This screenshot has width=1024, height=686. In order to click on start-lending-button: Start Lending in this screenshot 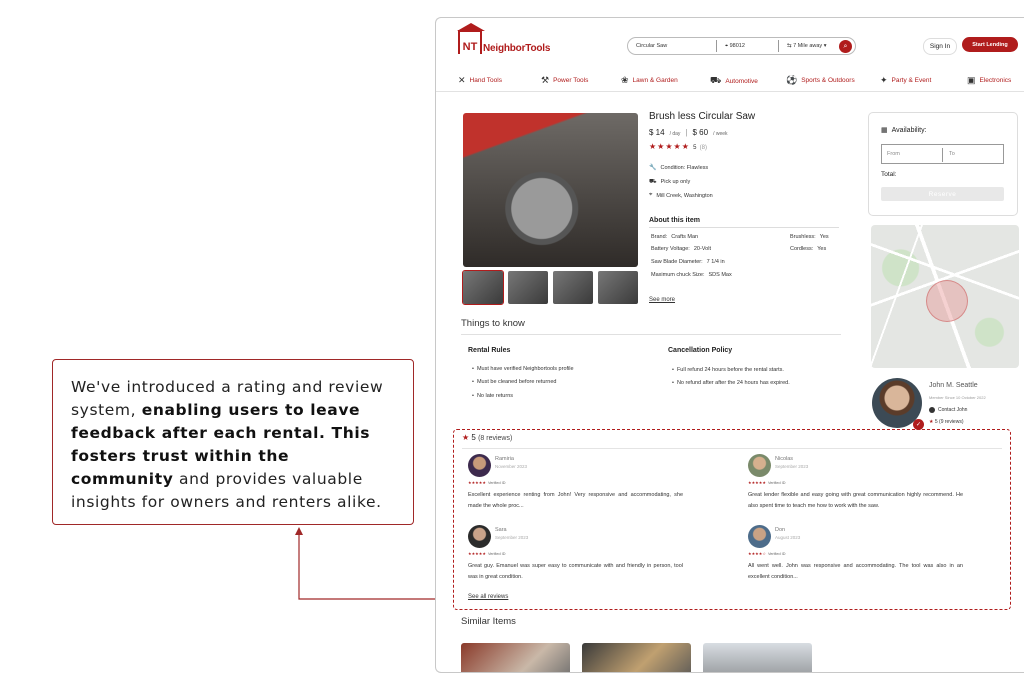, I will do `click(990, 44)`.